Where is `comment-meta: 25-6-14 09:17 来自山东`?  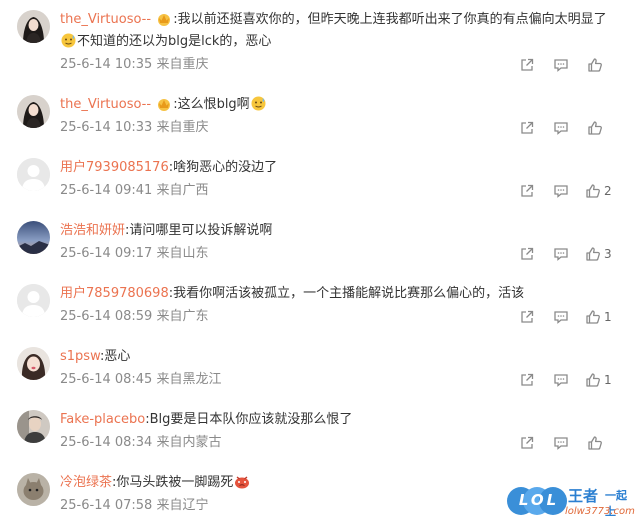
comment-meta: 25-6-14 09:17 来自山东 is located at coordinates (134, 254).